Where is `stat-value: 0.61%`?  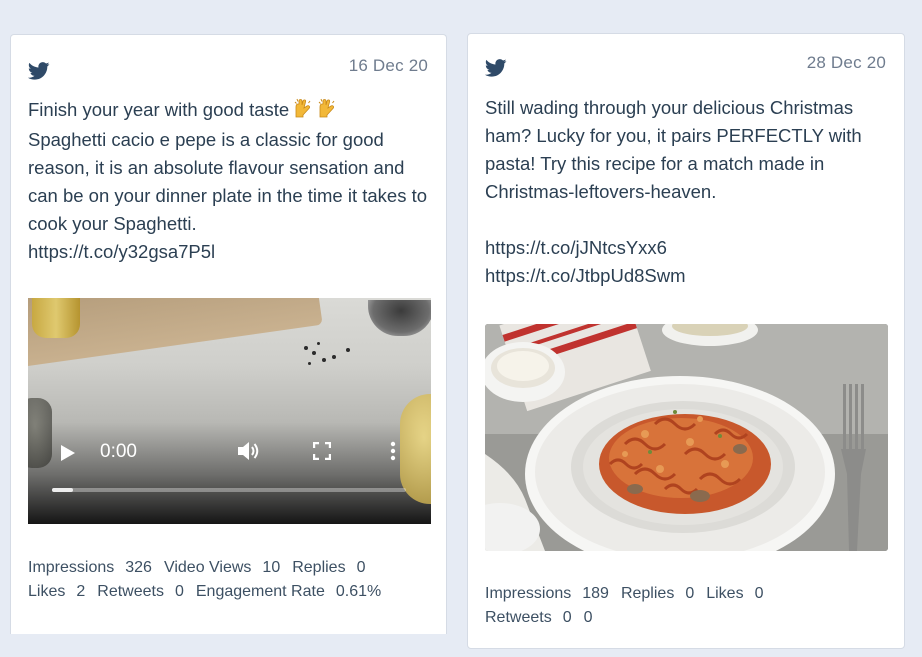 stat-value: 0.61% is located at coordinates (358, 591).